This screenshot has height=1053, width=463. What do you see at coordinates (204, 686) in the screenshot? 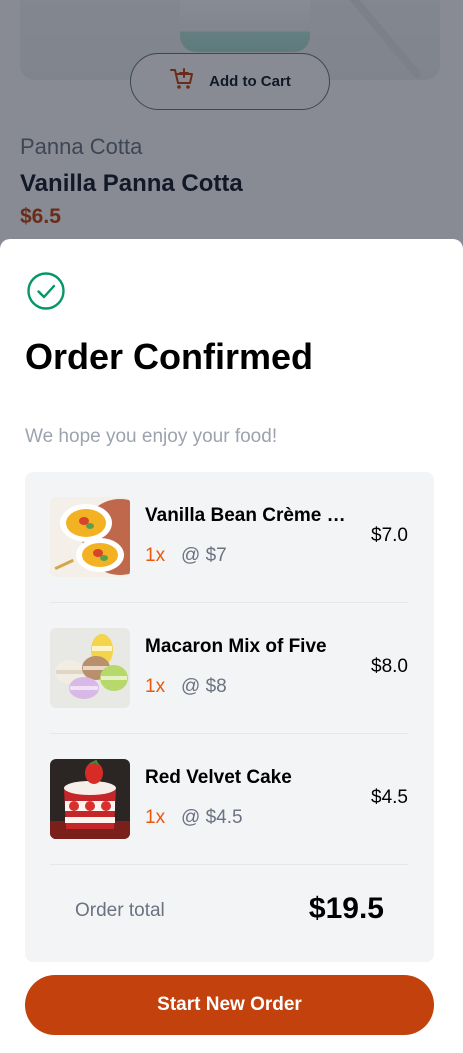
I see `item-unit-price: @ $8` at bounding box center [204, 686].